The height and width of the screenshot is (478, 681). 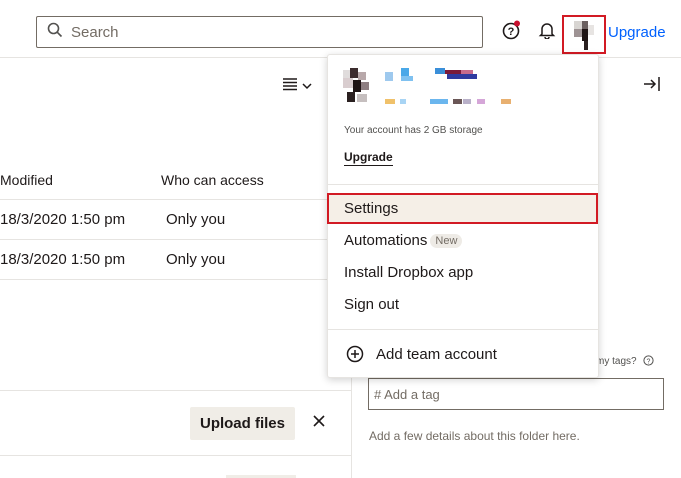 I want to click on collapse-panel-icon, so click(x=652, y=86).